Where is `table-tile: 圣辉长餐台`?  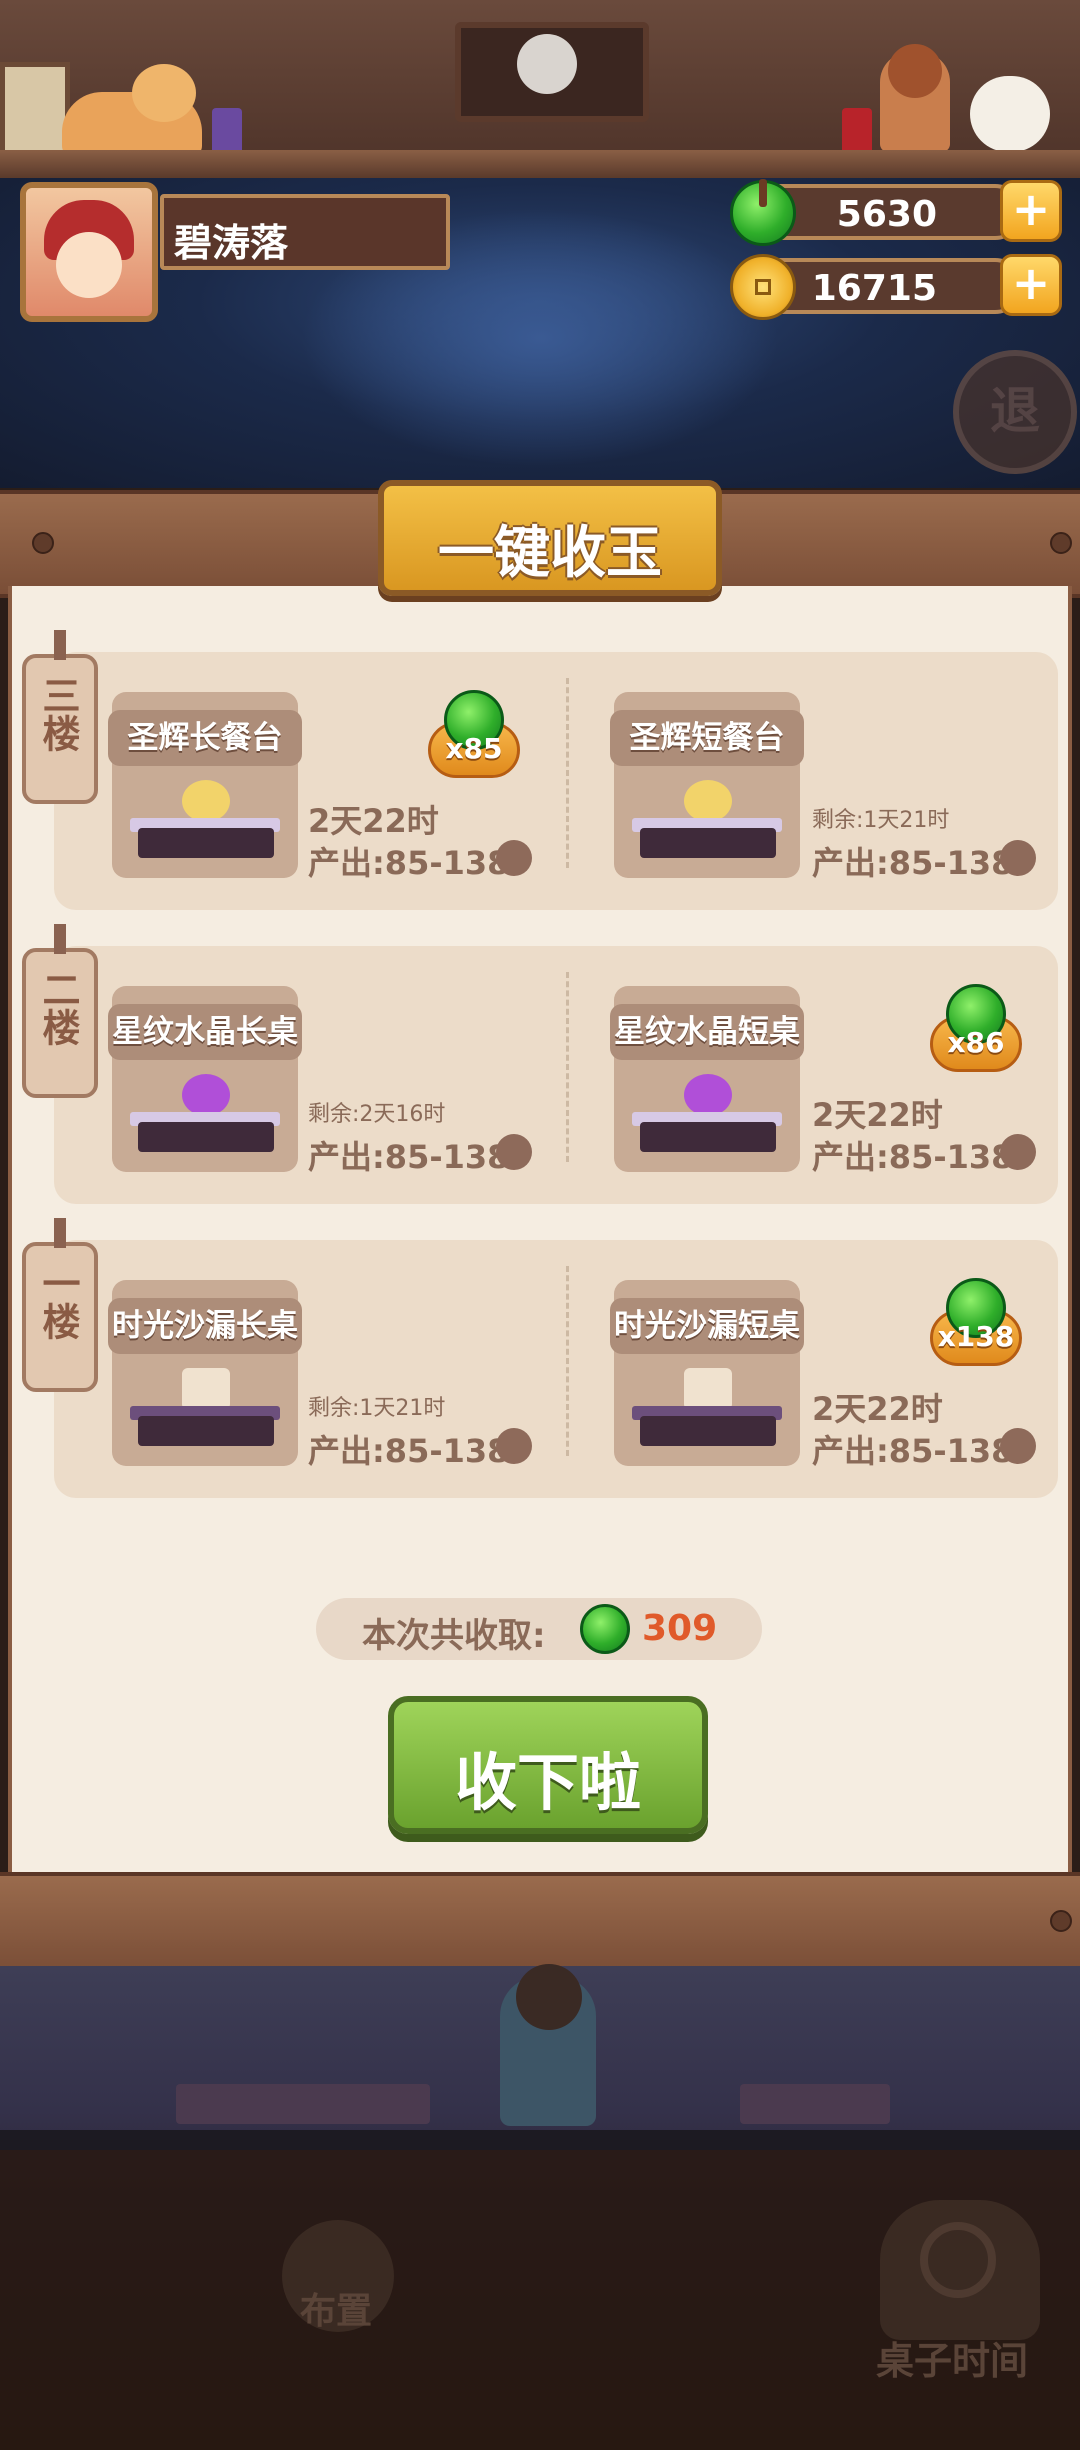 table-tile: 圣辉长餐台 is located at coordinates (205, 785).